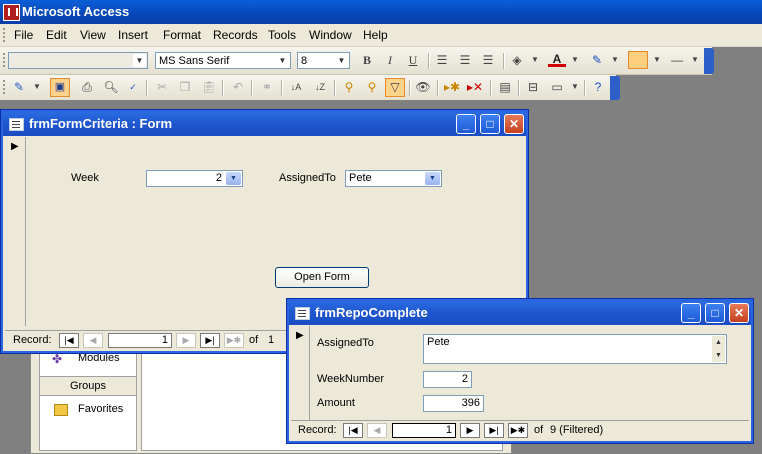 This screenshot has width=762, height=454. What do you see at coordinates (87, 87) in the screenshot?
I see `print-icon: ⎙` at bounding box center [87, 87].